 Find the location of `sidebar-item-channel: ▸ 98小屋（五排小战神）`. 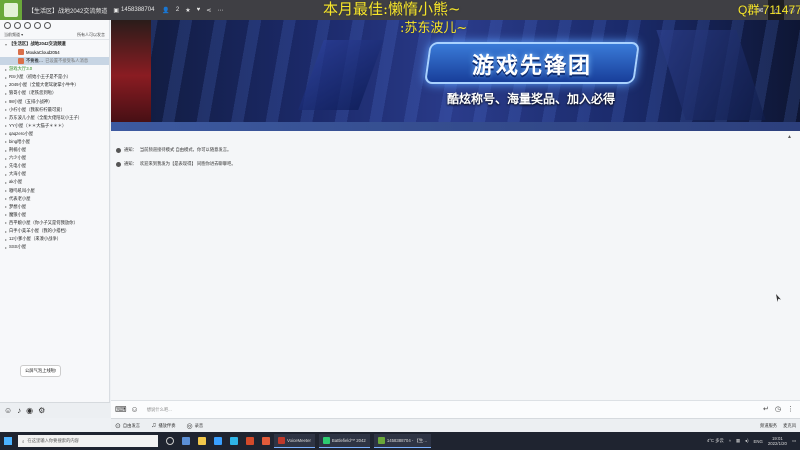

sidebar-item-channel: ▸ 98小屋（五排小战神） is located at coordinates (54, 101).